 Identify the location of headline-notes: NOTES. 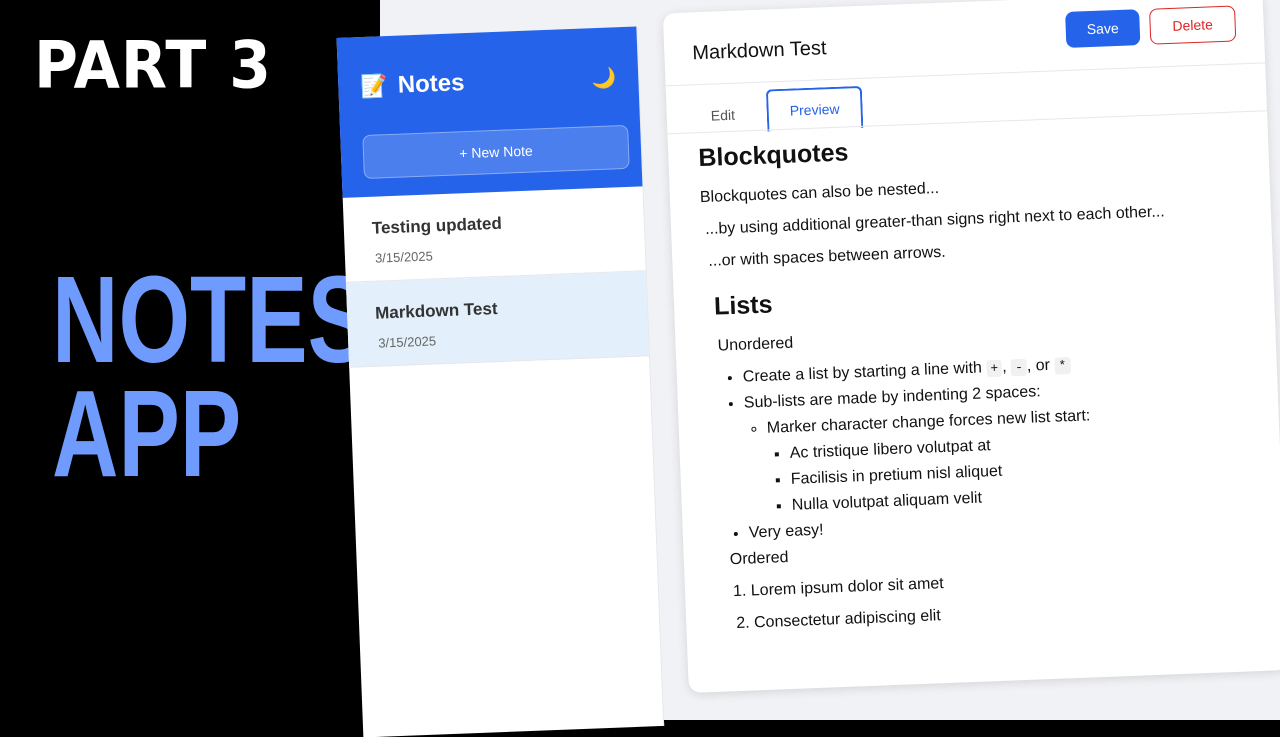
(211, 320).